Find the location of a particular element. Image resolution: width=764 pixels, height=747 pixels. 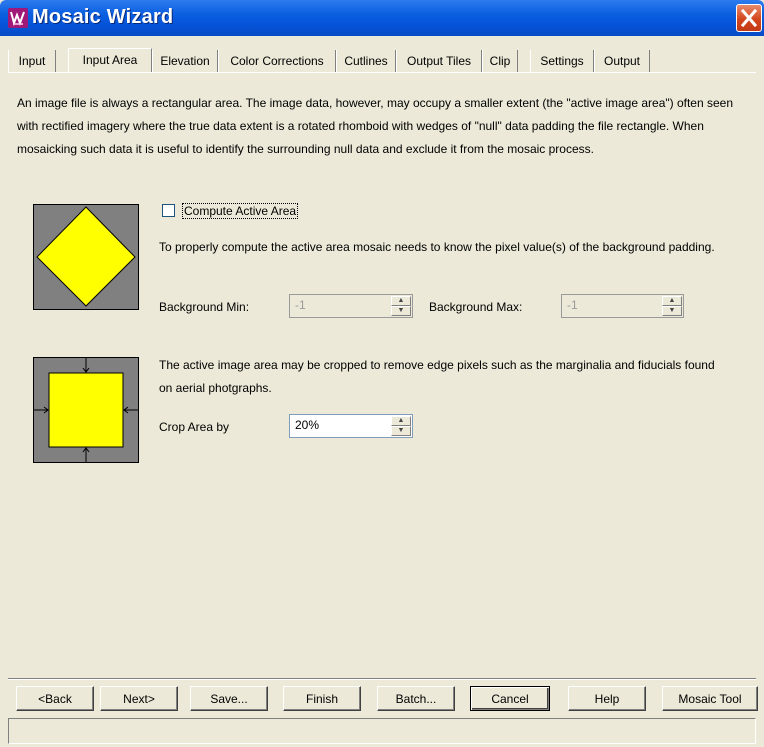

close-button is located at coordinates (749, 18).